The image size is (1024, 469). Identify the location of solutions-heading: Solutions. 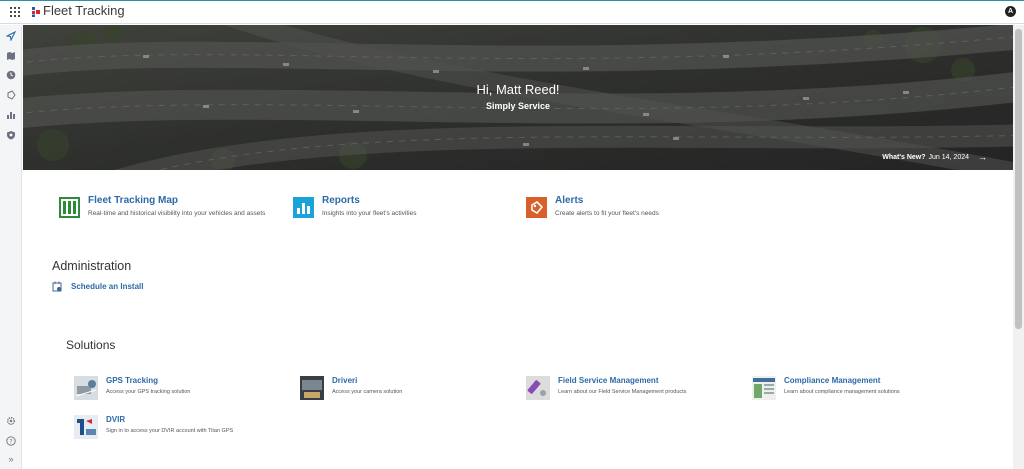
(91, 345).